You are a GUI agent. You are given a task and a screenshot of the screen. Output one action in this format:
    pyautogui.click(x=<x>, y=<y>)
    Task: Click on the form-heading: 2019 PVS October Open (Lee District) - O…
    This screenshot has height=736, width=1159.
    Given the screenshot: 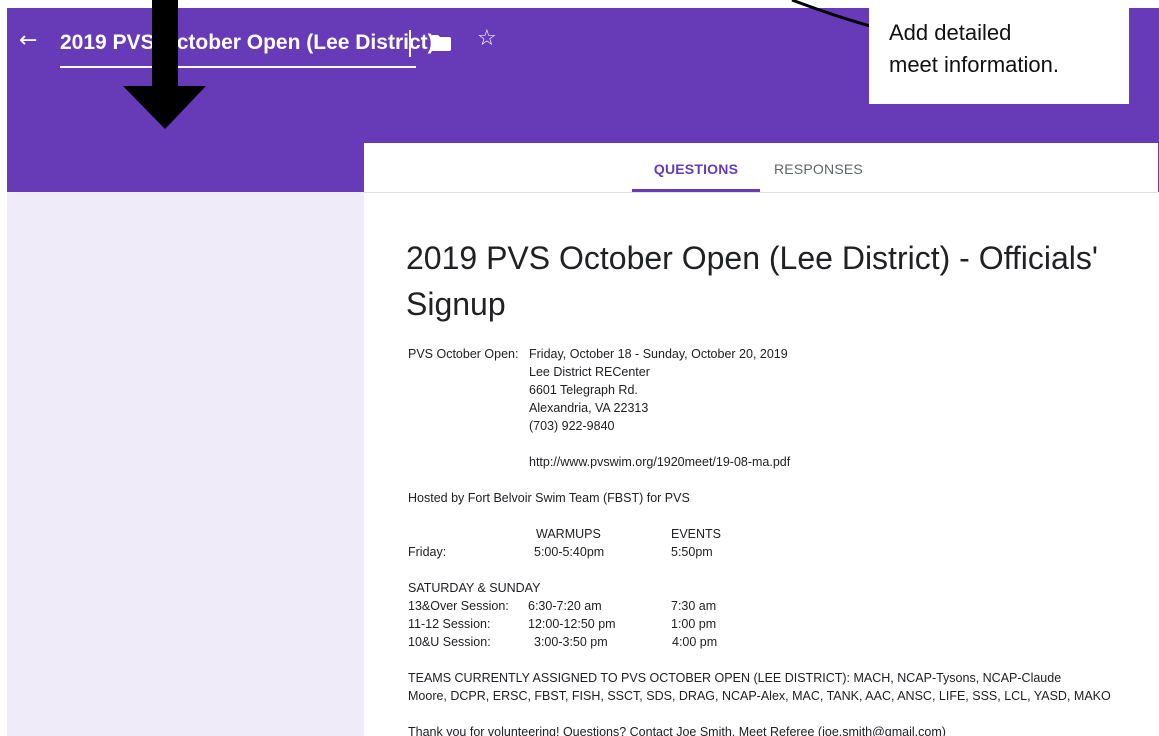 What is the action you would take?
    pyautogui.click(x=756, y=281)
    